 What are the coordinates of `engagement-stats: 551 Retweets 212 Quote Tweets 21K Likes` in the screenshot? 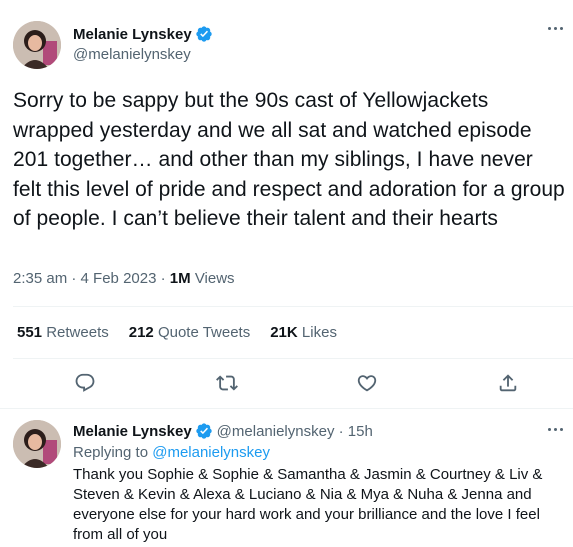 It's located at (187, 332).